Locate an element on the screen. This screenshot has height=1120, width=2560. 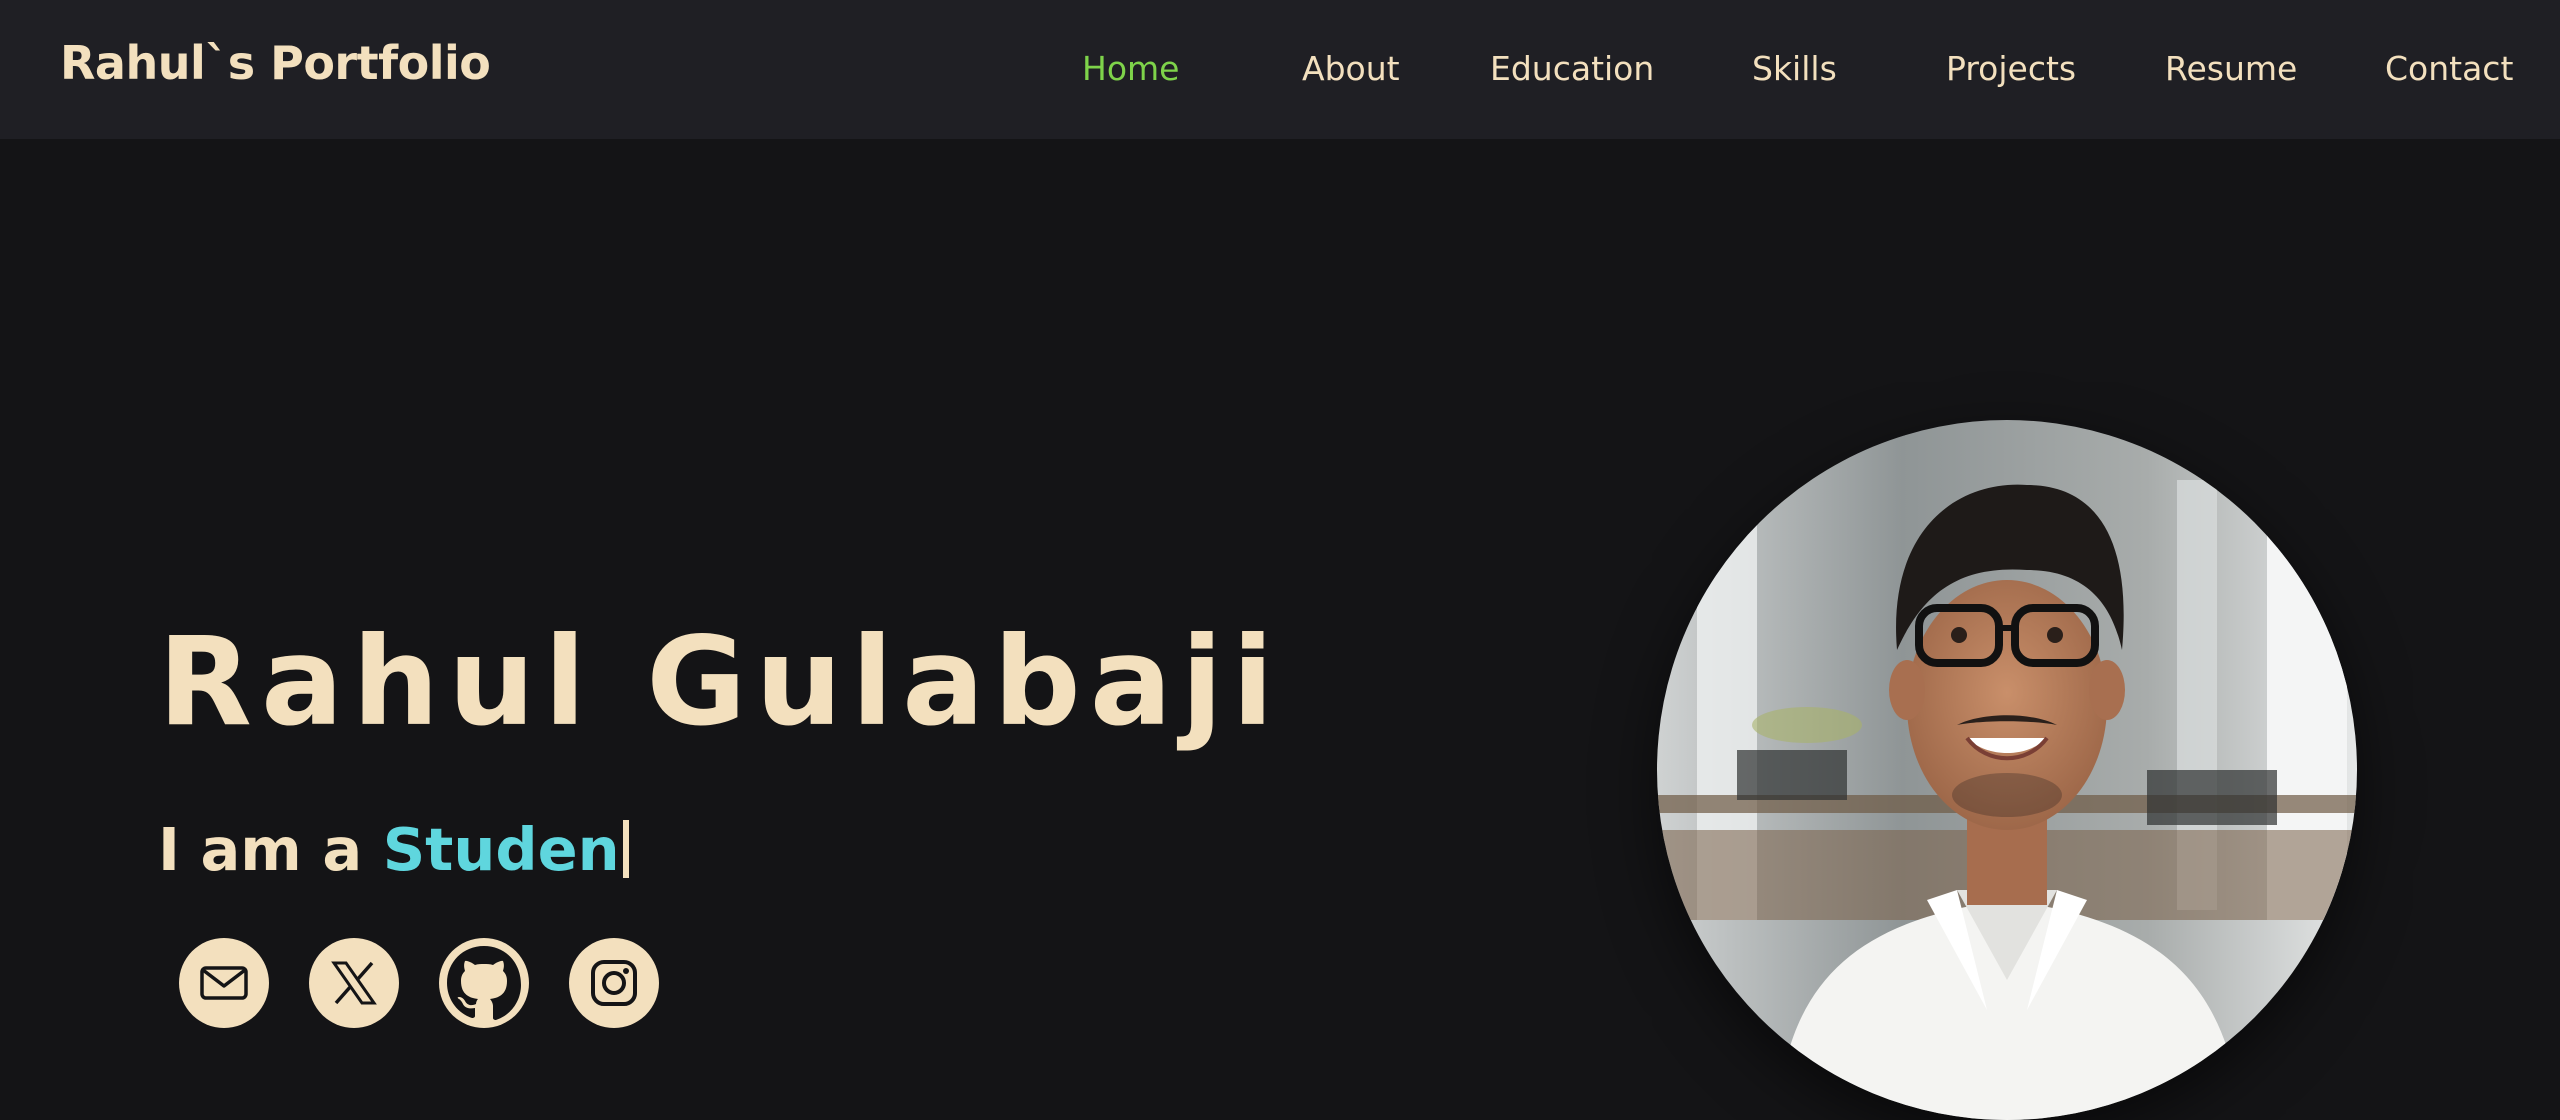
x-link is located at coordinates (354, 983).